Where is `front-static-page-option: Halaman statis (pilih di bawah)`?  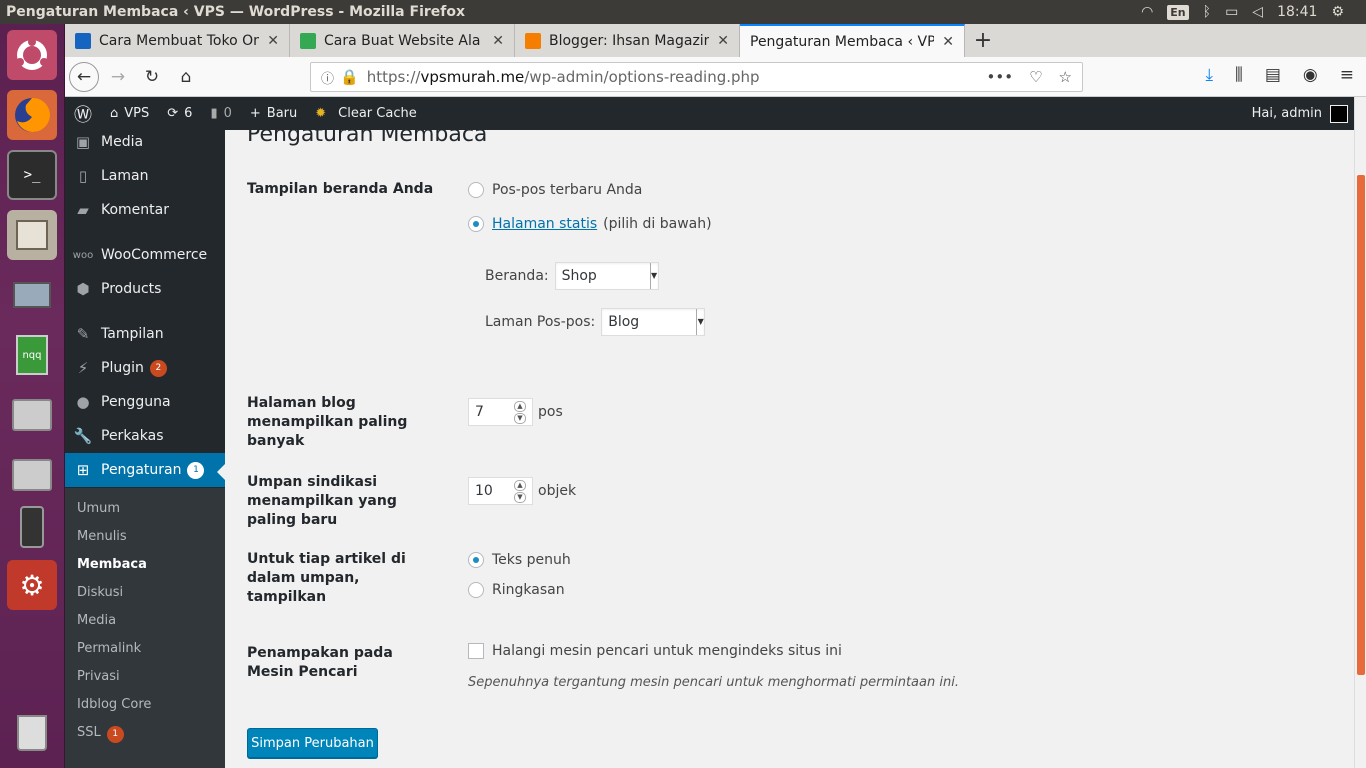 front-static-page-option: Halaman statis (pilih di bawah) is located at coordinates (590, 224).